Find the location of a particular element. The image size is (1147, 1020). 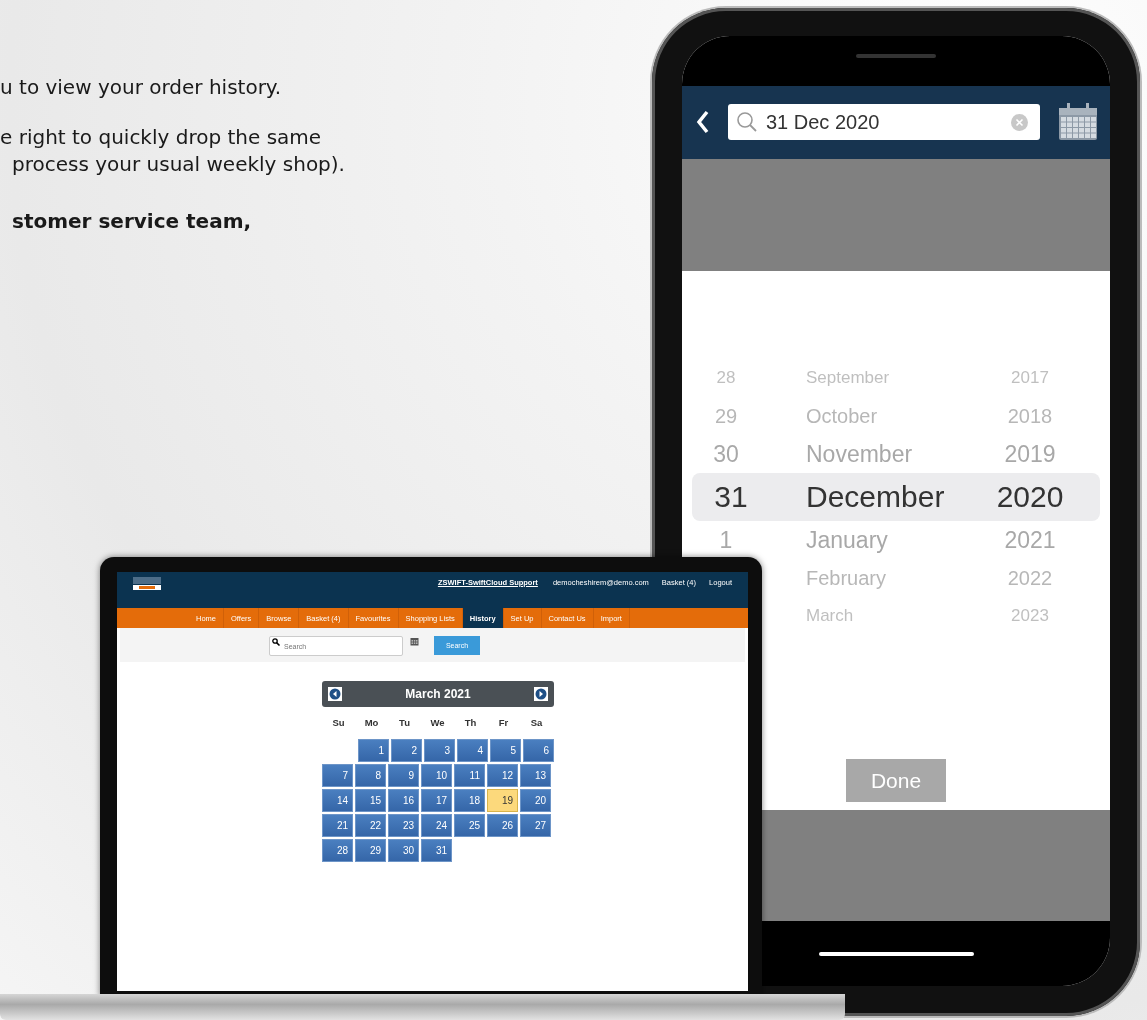

calendar-day: 25 is located at coordinates (469, 825).